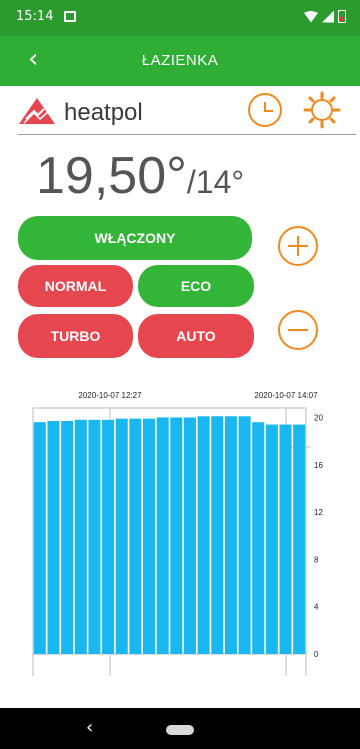 This screenshot has height=749, width=360. I want to click on x-tick-label-start: 2020-10-07 12:27, so click(110, 395).